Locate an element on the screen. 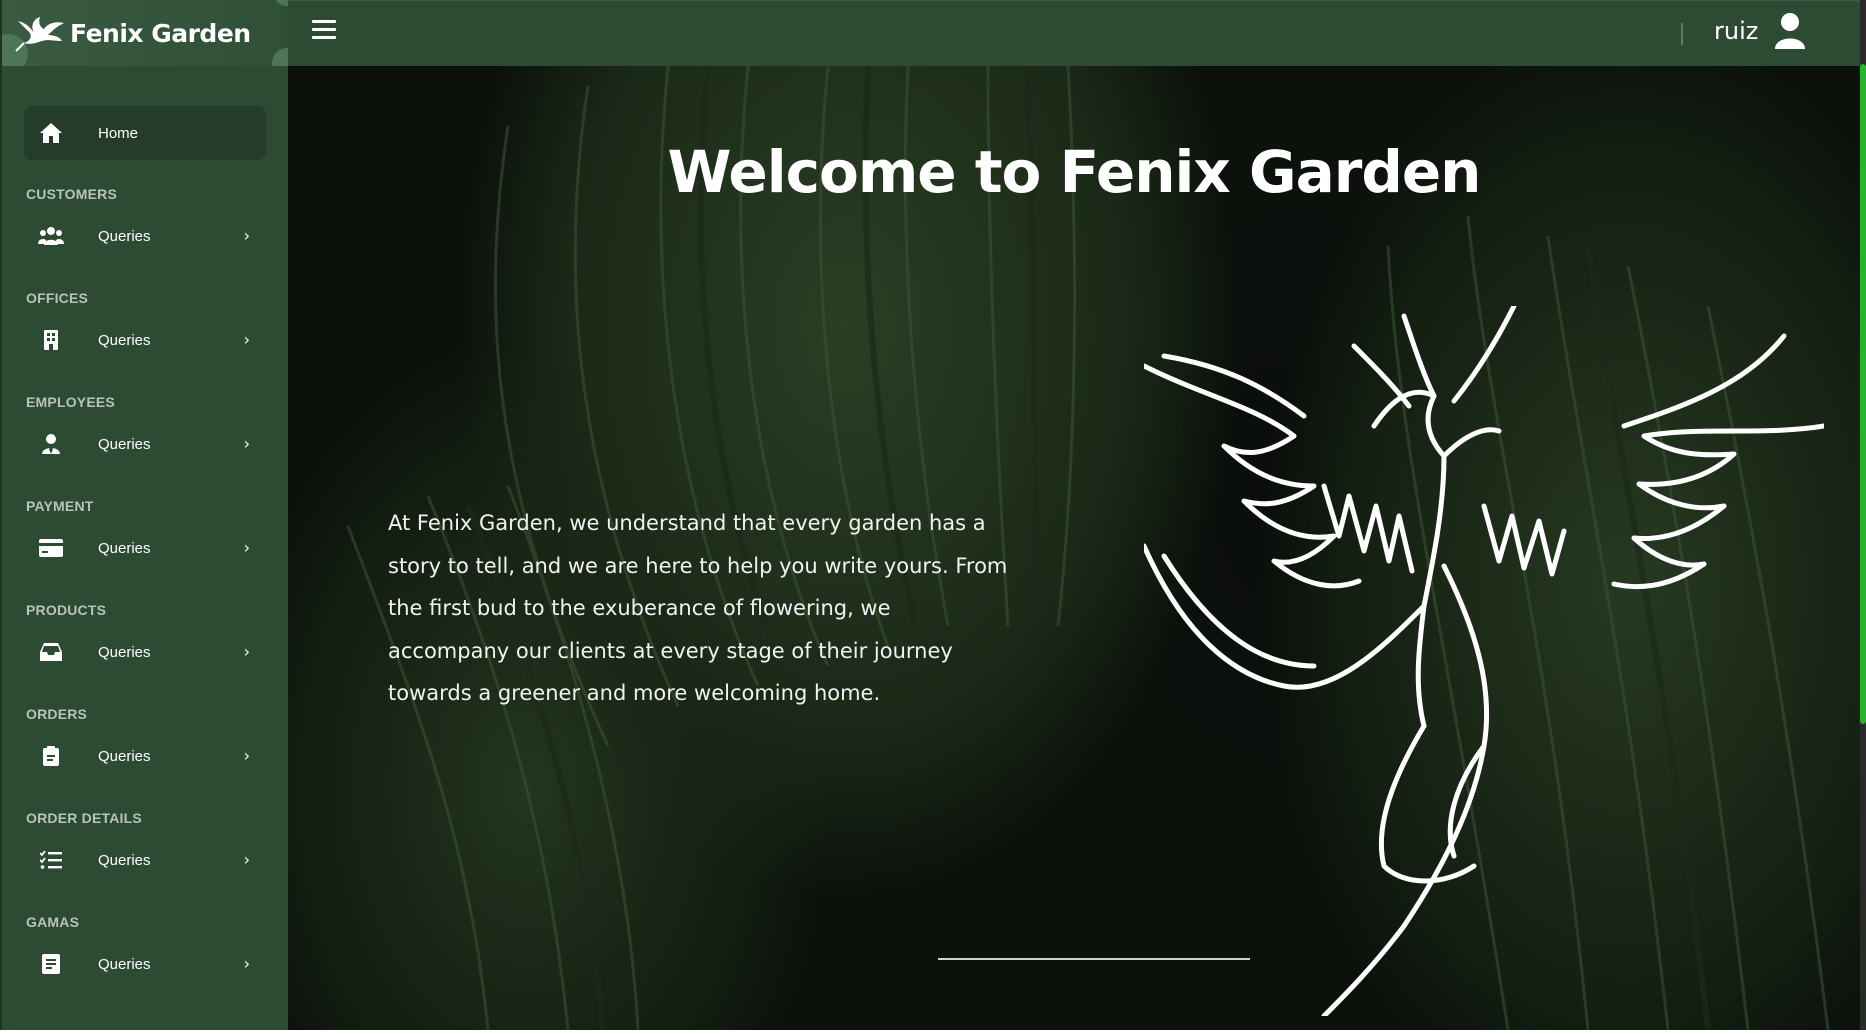  section-title-payment: PAYMENT is located at coordinates (60, 506).